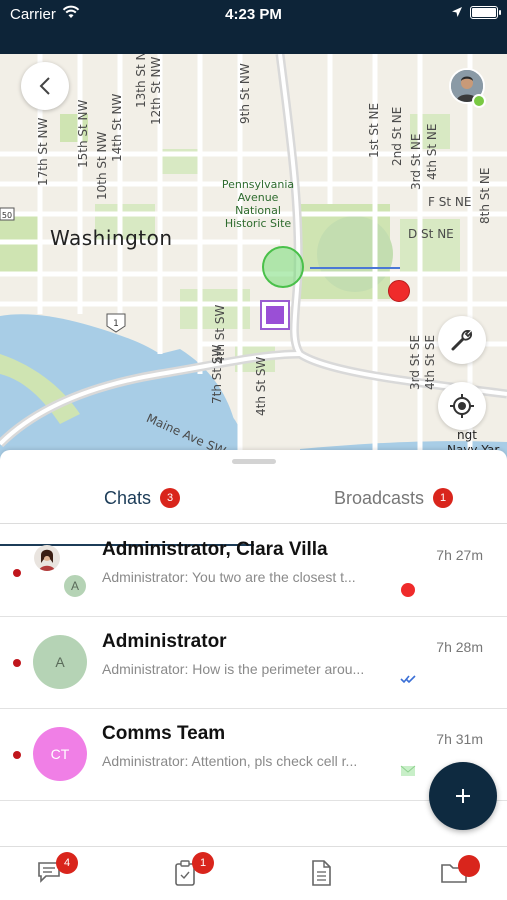 The image size is (507, 900). I want to click on nav-chats-badge: 4, so click(67, 863).